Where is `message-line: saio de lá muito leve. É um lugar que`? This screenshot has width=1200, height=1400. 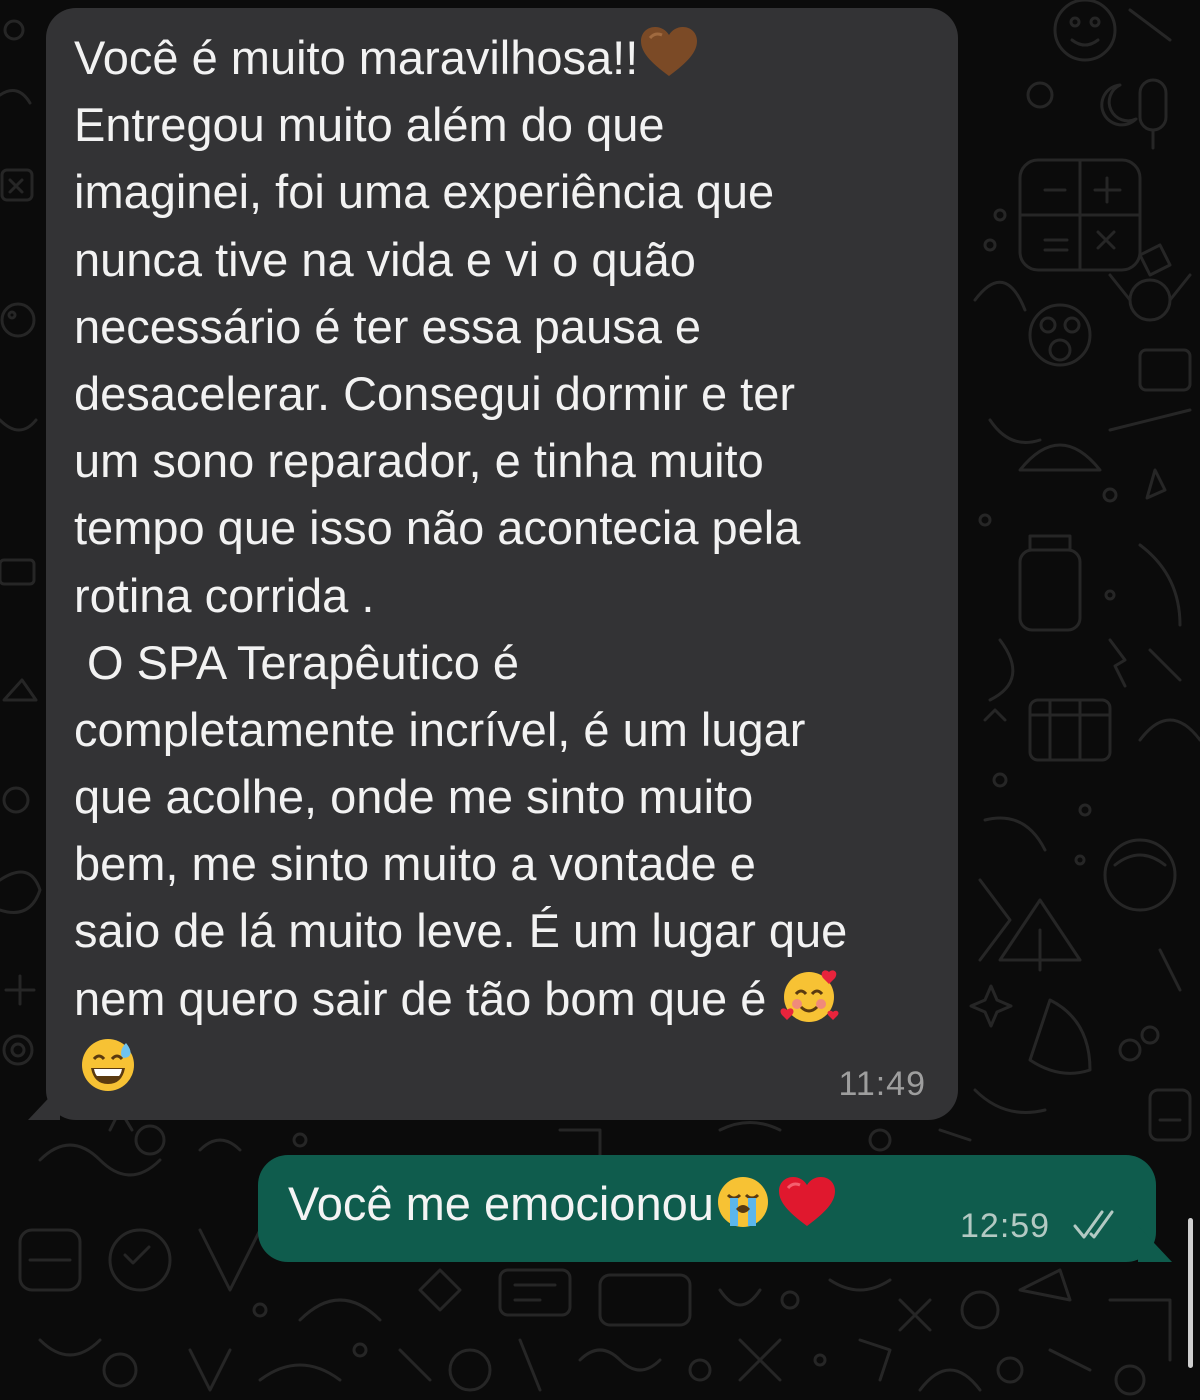
message-line: saio de lá muito leve. É um lugar que is located at coordinates (461, 931).